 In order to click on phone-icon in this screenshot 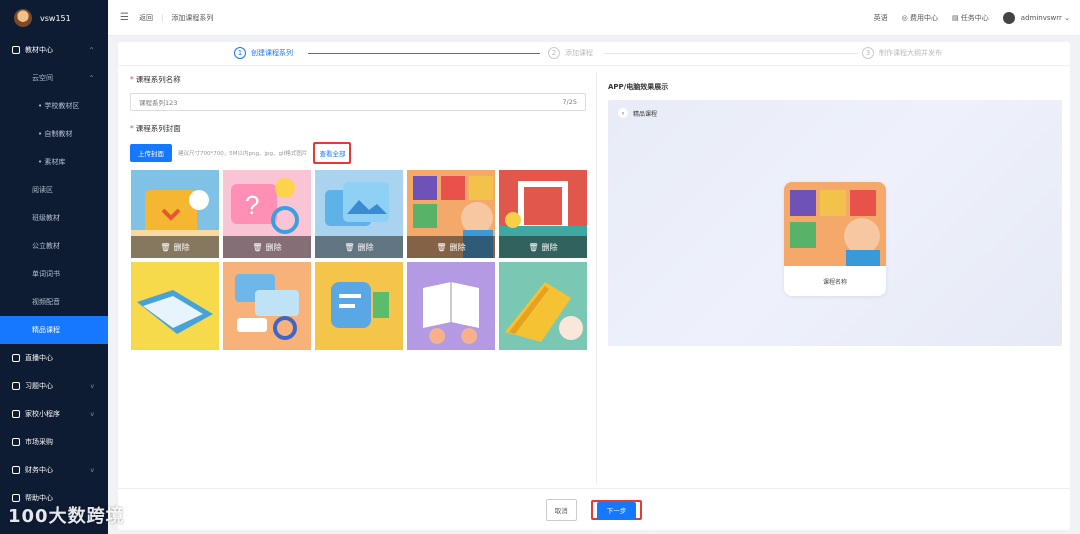, I will do `click(16, 414)`.